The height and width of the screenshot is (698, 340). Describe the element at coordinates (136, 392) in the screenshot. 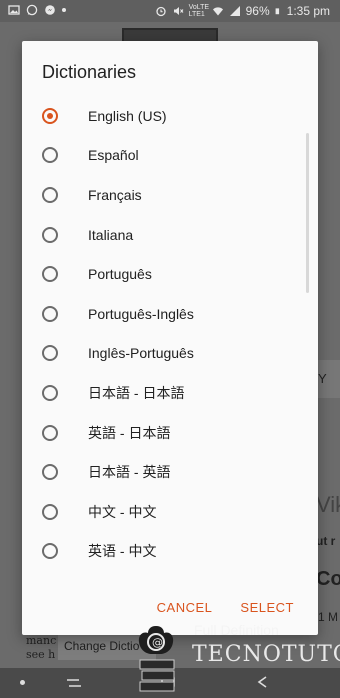

I see `dictionary-item-label: 日本語 - 日本語` at that location.